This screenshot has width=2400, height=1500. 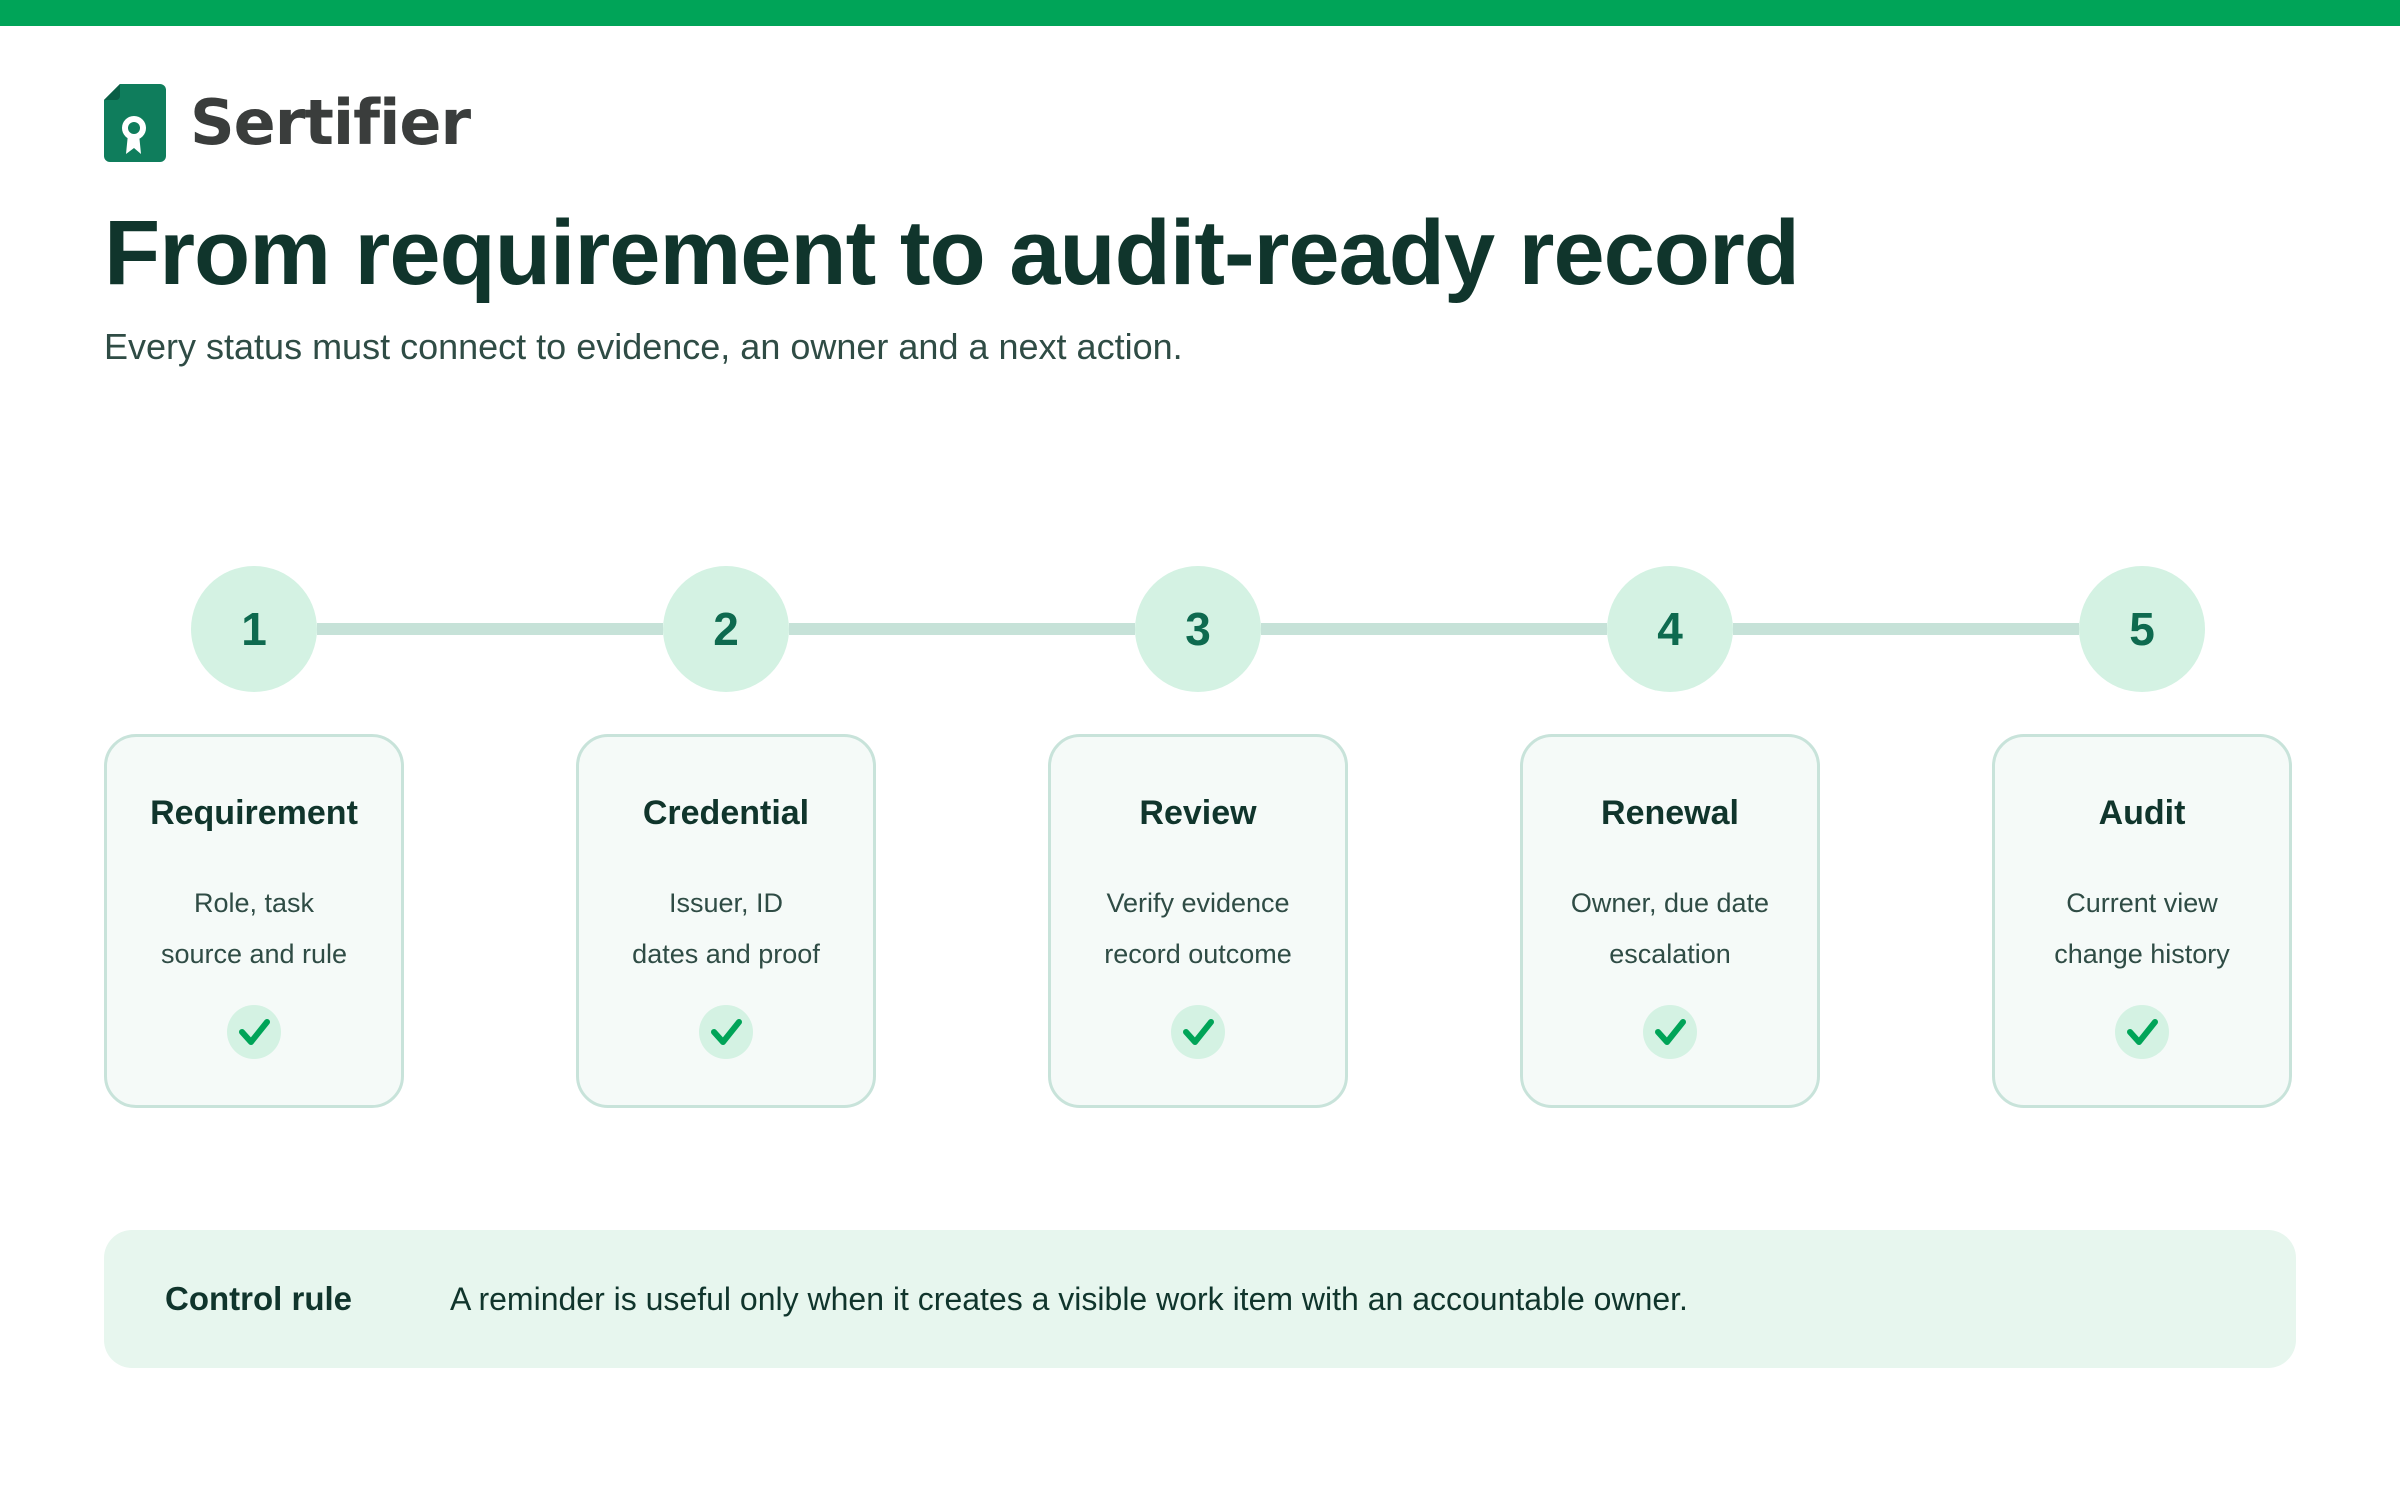 I want to click on step-detail-line: dates and proof, so click(x=726, y=954).